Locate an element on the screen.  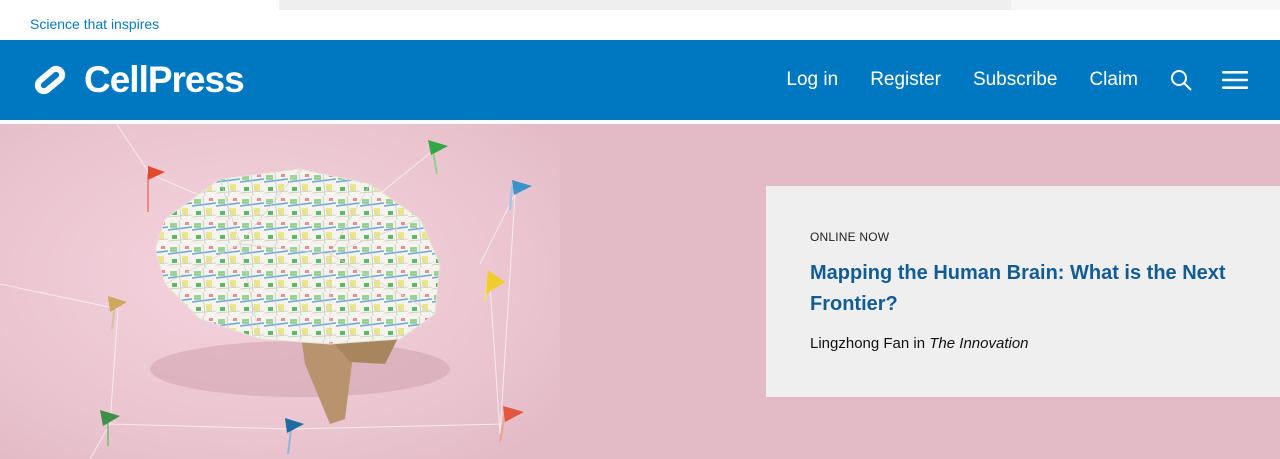
journal-name: The Innovation is located at coordinates (979, 343).